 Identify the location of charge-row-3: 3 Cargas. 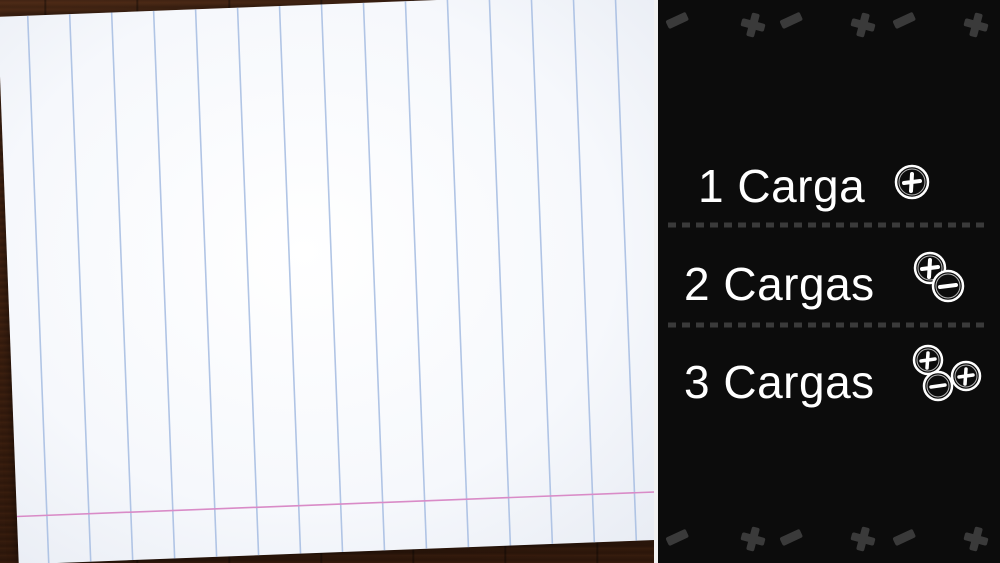
(829, 380).